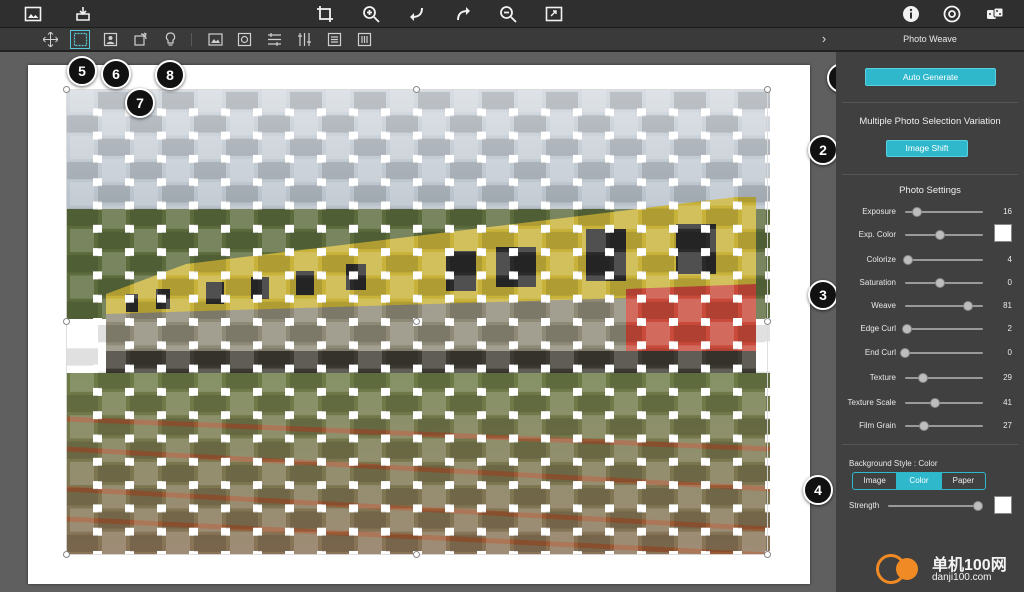 This screenshot has height=592, width=1024. I want to click on tools-toolbar: › Photo Weave, so click(512, 39).